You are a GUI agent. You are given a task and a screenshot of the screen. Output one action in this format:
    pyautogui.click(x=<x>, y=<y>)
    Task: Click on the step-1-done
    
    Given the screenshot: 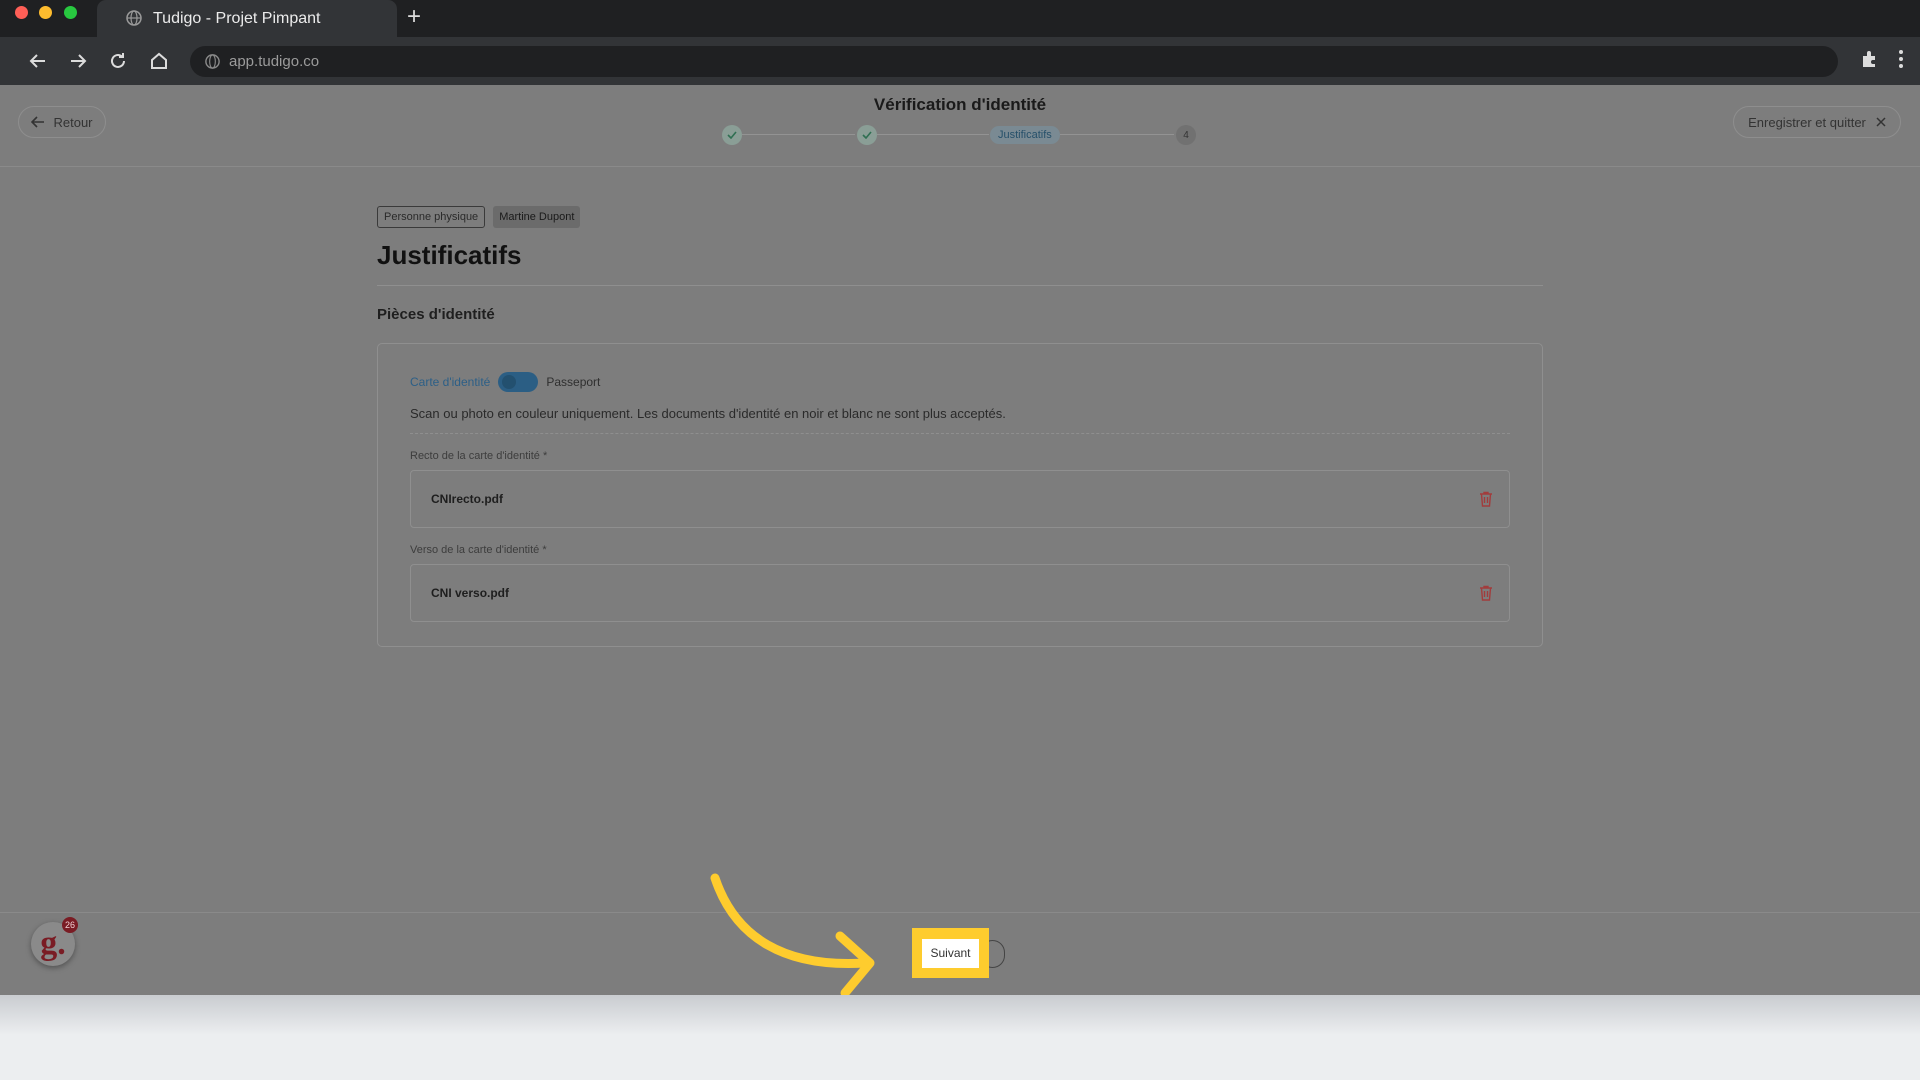 What is the action you would take?
    pyautogui.click(x=732, y=135)
    